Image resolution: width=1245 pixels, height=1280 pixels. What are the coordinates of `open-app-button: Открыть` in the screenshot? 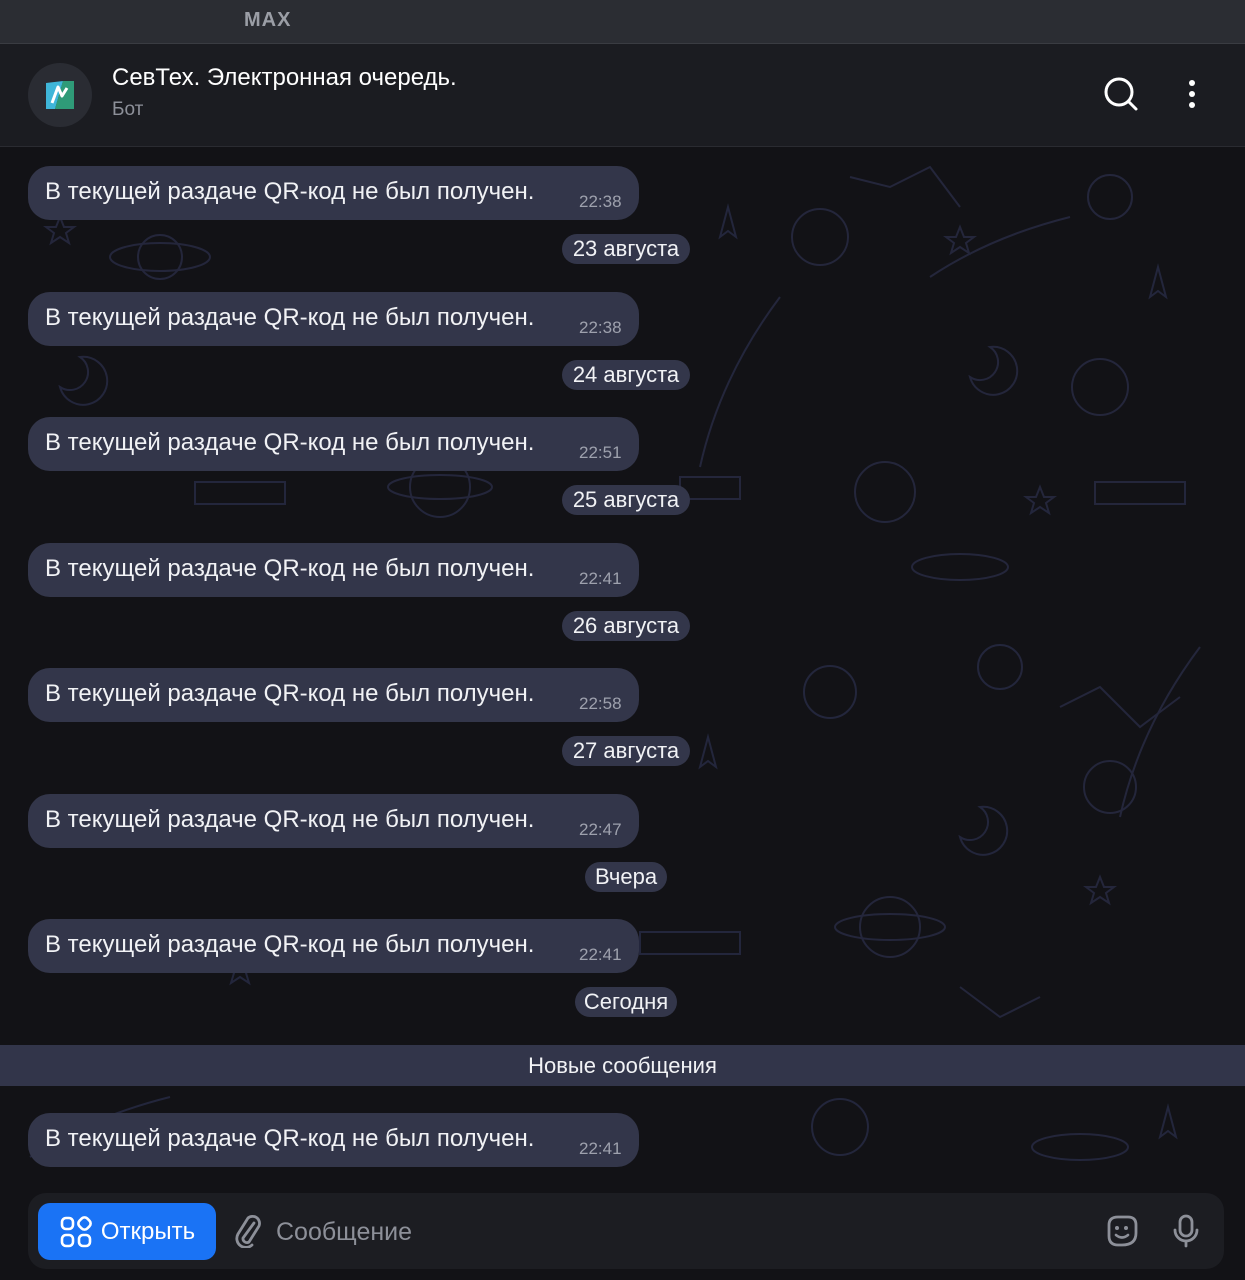 It's located at (127, 1231).